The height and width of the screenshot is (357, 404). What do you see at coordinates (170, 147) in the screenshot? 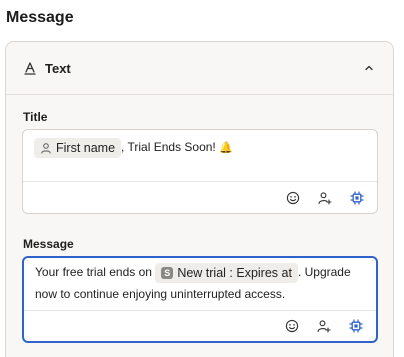
I see `title-text: , Trial Ends Soon!` at bounding box center [170, 147].